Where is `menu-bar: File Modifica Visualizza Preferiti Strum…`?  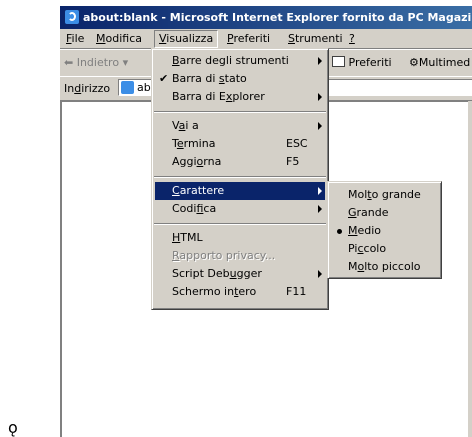 menu-bar: File Modifica Visualizza Preferiti Strum… is located at coordinates (266, 39).